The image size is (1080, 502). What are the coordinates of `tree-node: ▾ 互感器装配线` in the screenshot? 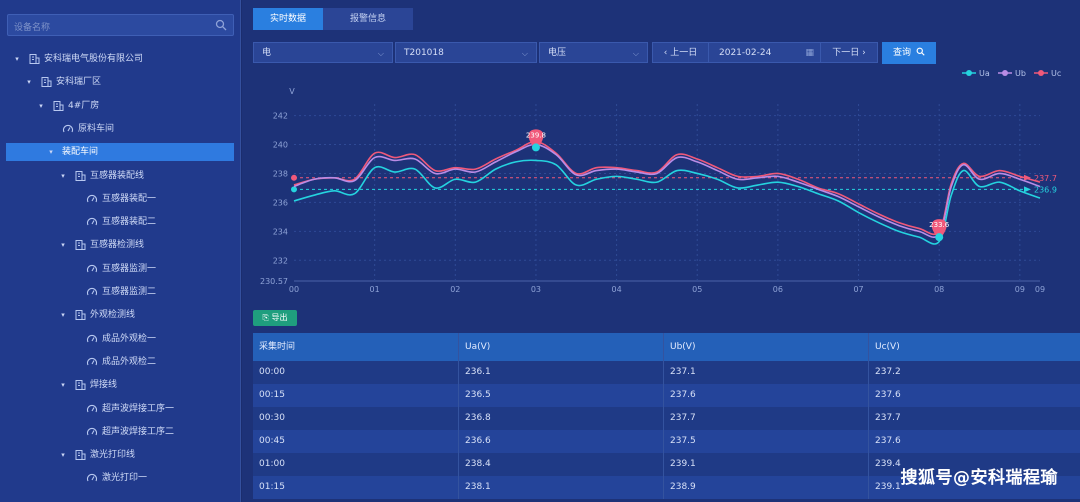 It's located at (101, 176).